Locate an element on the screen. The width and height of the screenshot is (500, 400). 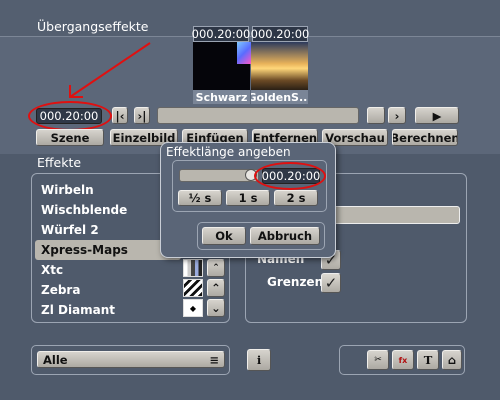
grenzen-label: Grenzen is located at coordinates (295, 282).